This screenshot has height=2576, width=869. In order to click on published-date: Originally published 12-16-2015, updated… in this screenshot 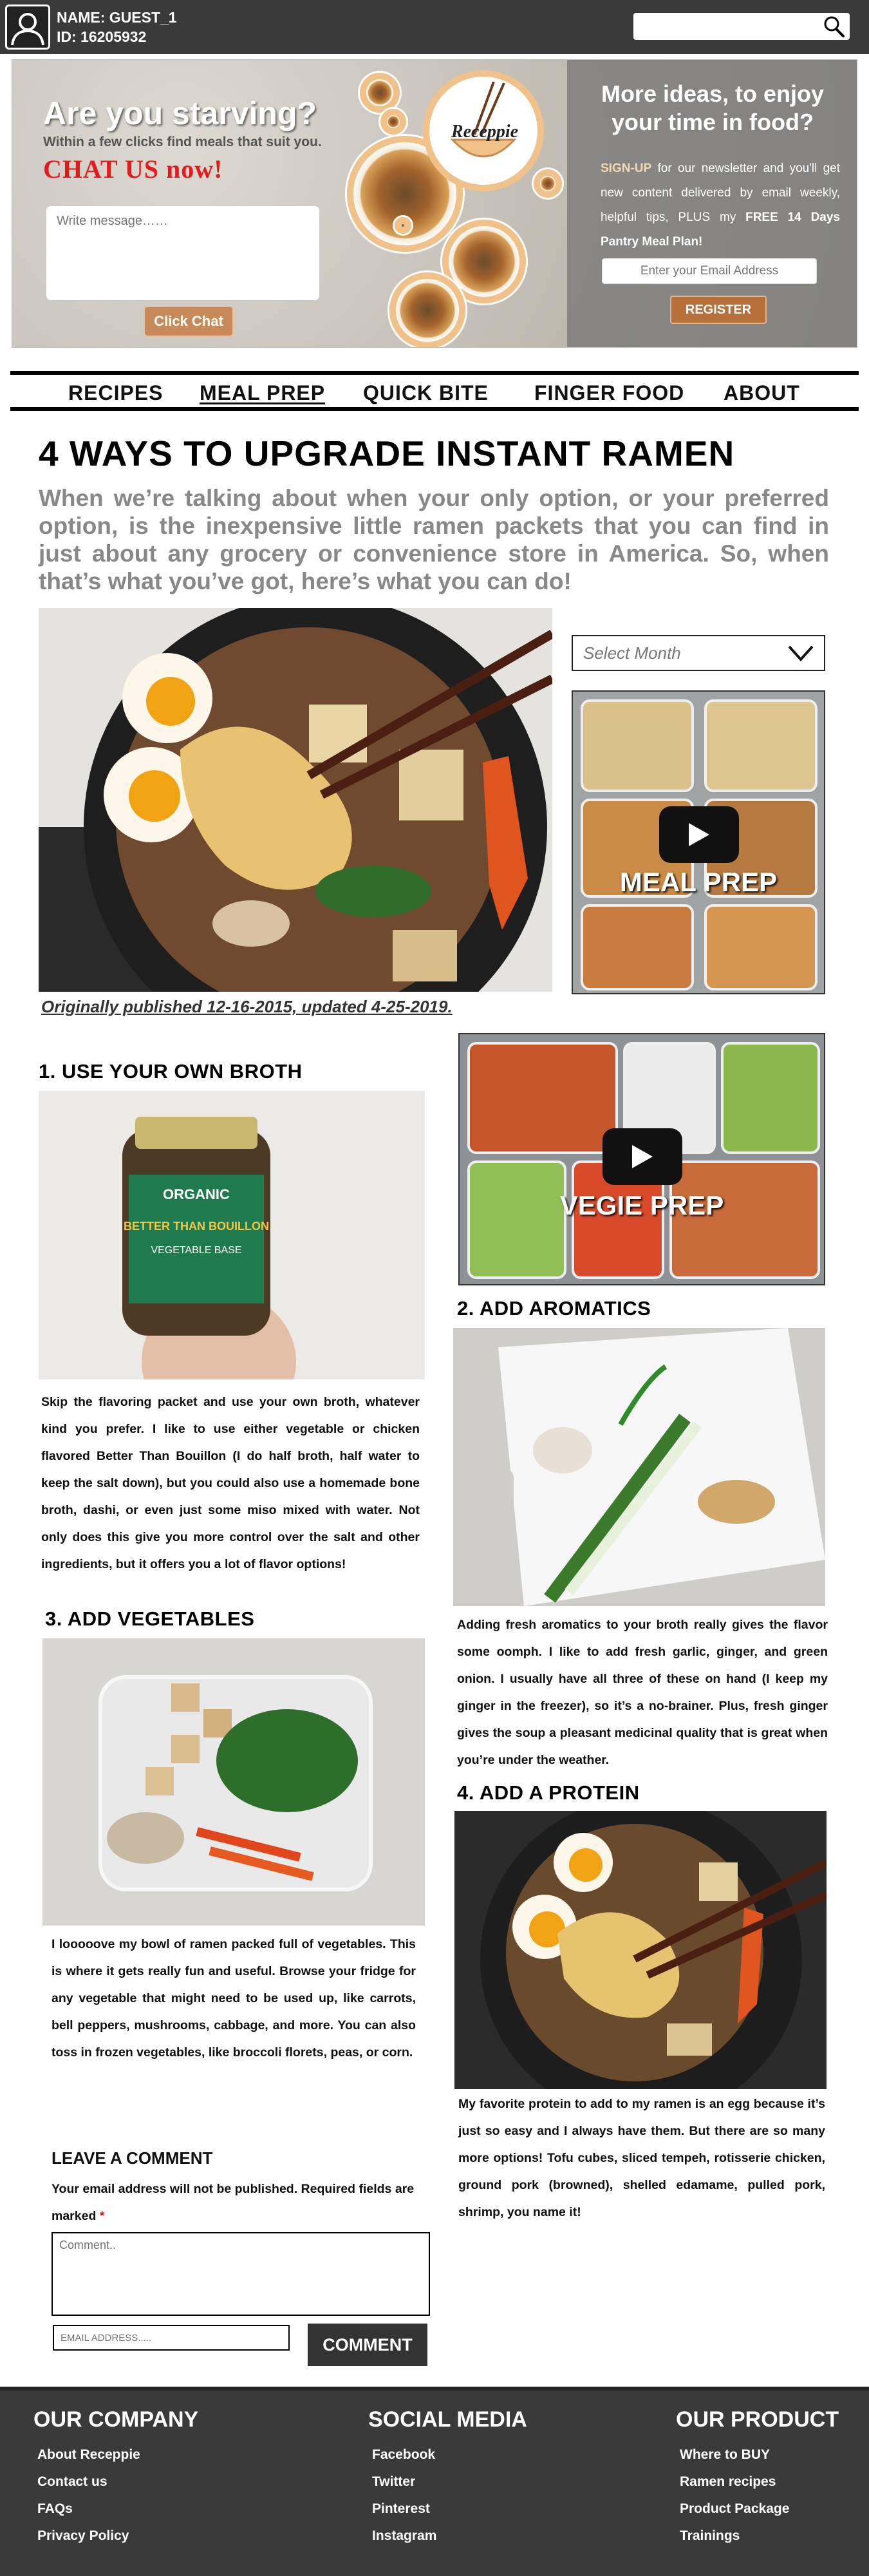, I will do `click(247, 1007)`.